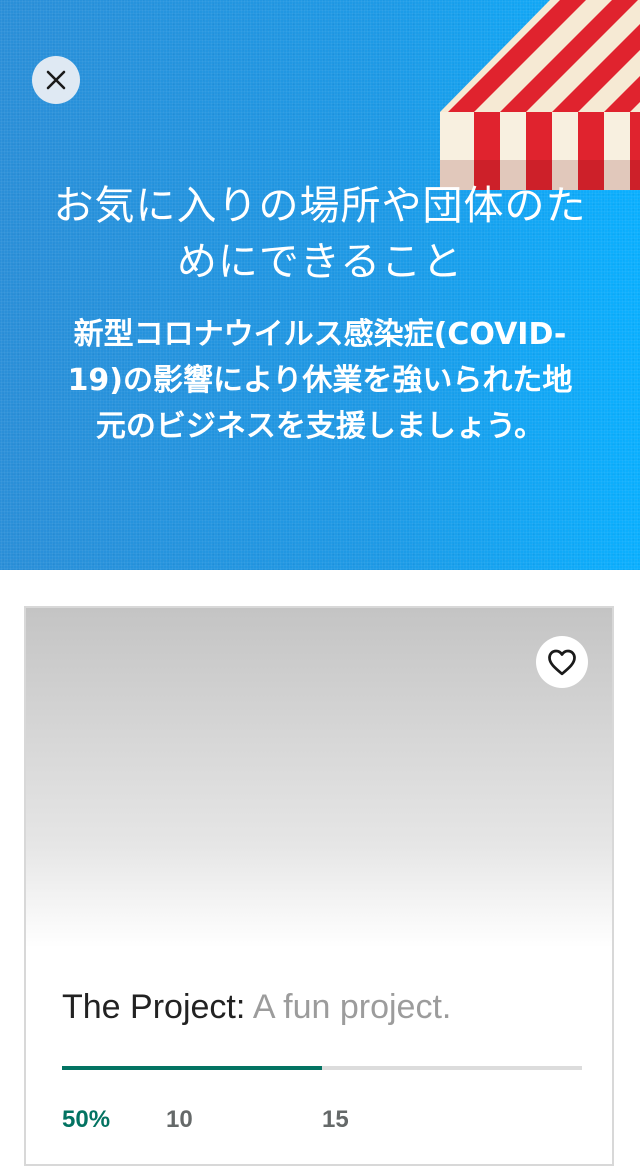 The height and width of the screenshot is (1166, 640). What do you see at coordinates (179, 1119) in the screenshot?
I see `stat-second: 10` at bounding box center [179, 1119].